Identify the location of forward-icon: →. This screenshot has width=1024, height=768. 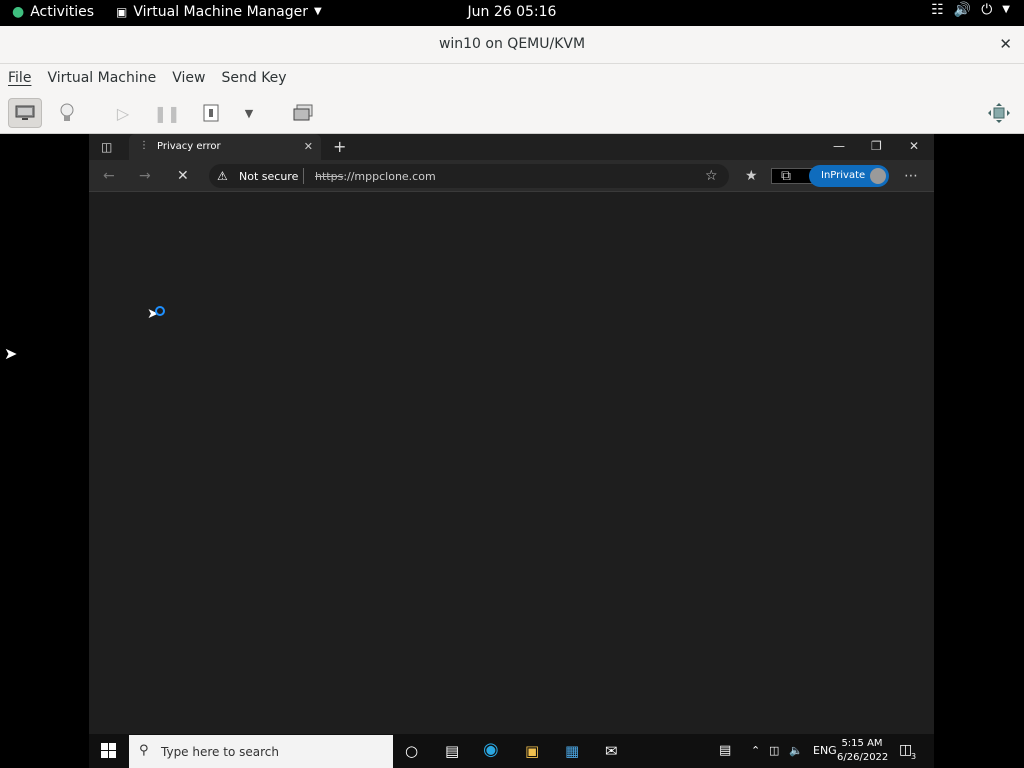
(145, 176).